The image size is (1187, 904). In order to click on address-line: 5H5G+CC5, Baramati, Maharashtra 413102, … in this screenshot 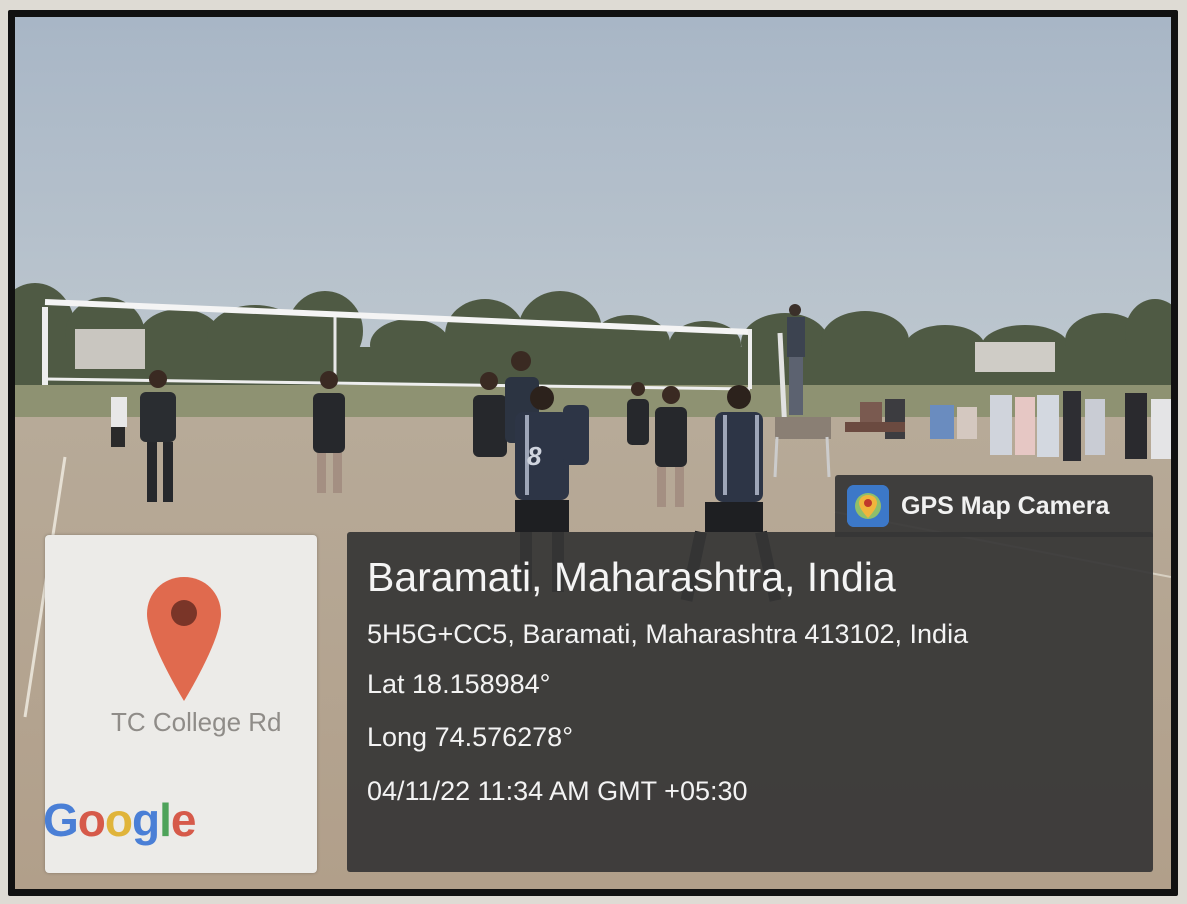, I will do `click(668, 634)`.